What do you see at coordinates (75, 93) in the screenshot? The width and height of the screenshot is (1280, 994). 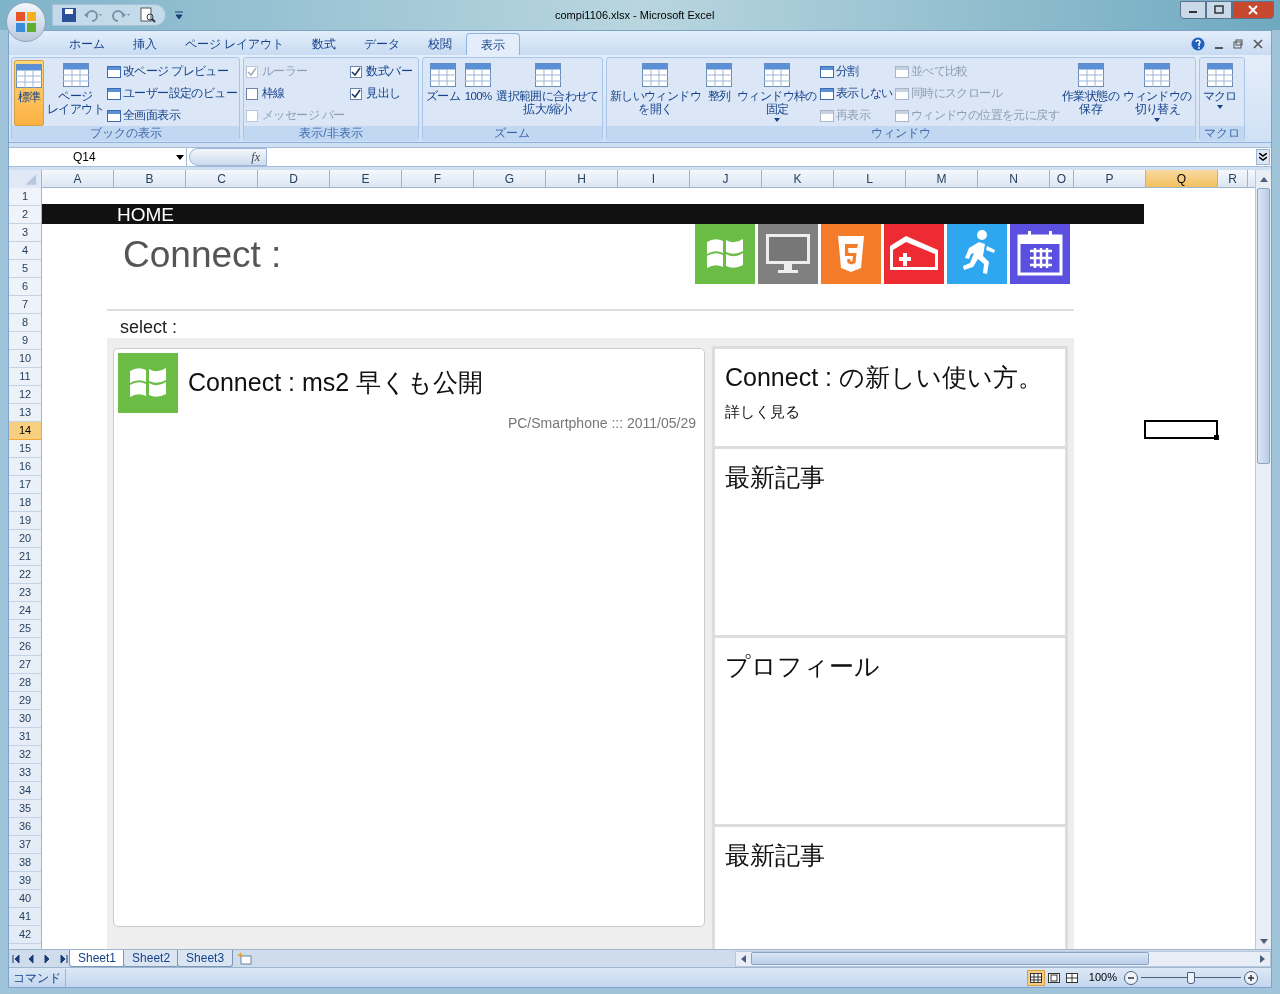 I see `ribbon-button: ページ レイアウト` at bounding box center [75, 93].